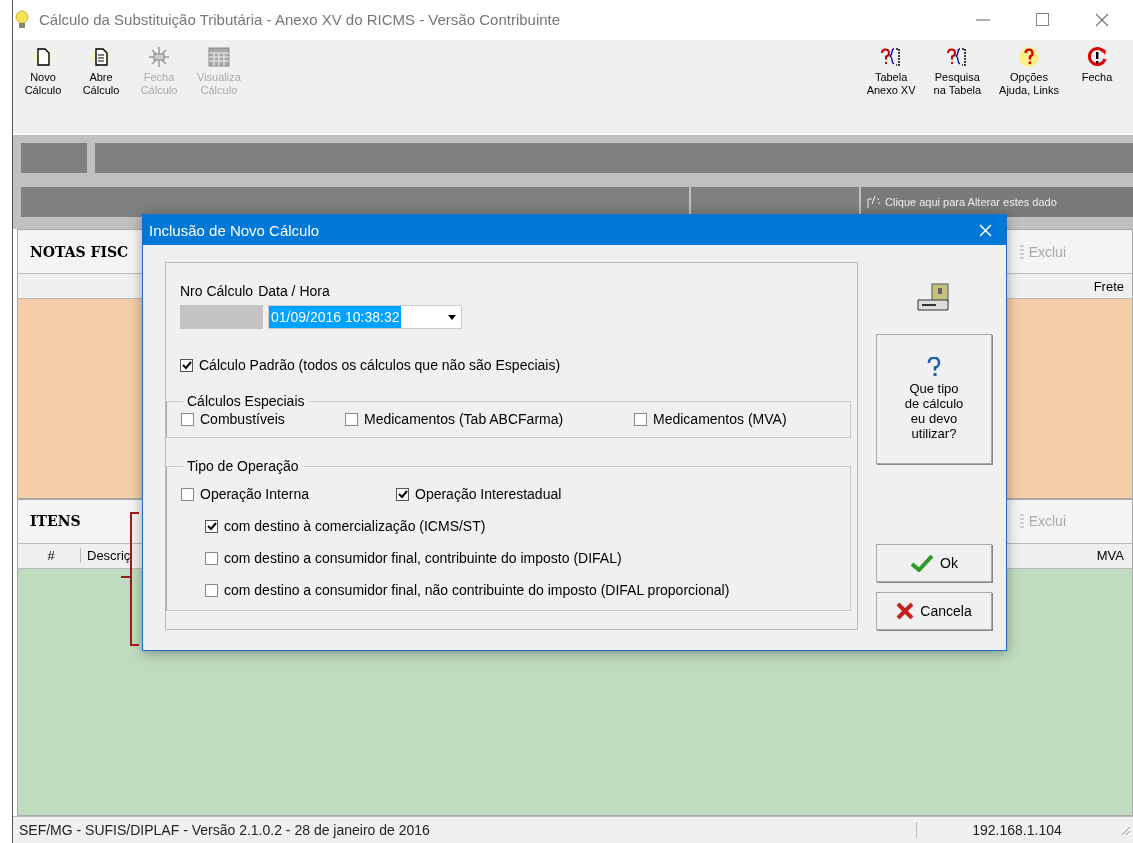 This screenshot has width=1133, height=843. What do you see at coordinates (934, 367) in the screenshot?
I see `question-mark-icon` at bounding box center [934, 367].